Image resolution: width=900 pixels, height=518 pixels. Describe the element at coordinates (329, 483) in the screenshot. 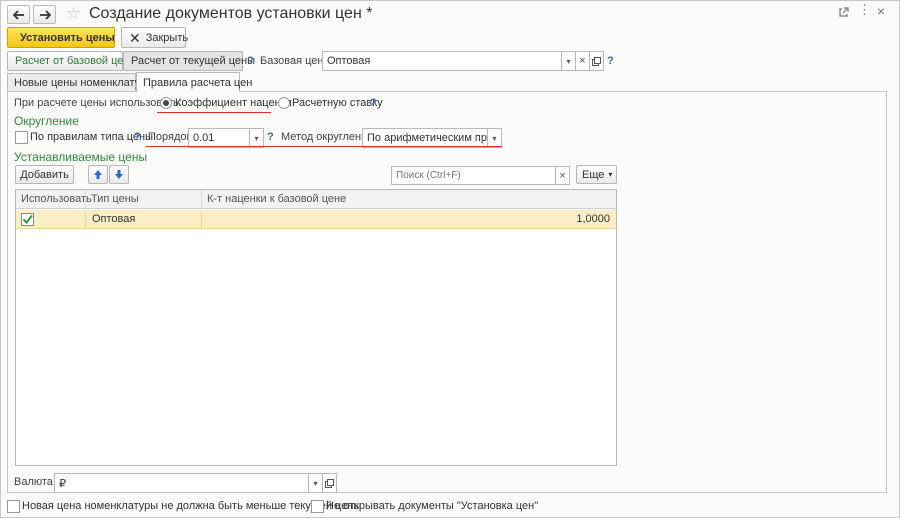

I see `currency-open-icon` at that location.